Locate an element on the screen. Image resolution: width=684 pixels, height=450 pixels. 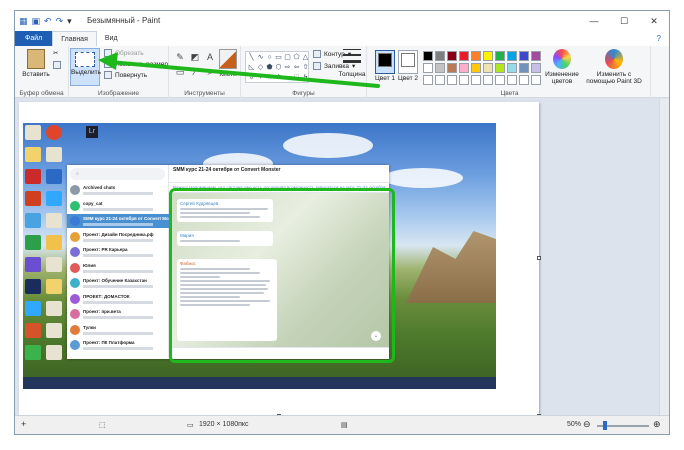
tab-view: Вид is located at coordinates (111, 38).